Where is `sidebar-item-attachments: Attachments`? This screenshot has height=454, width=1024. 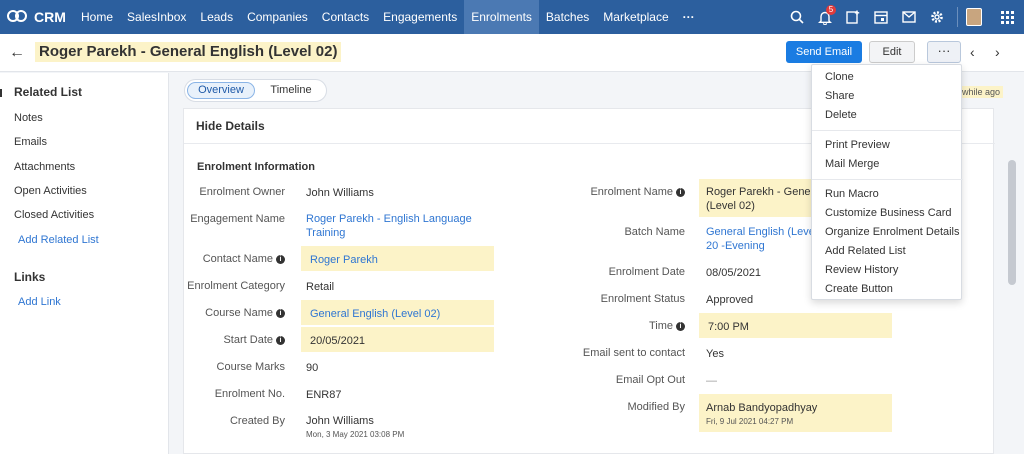 sidebar-item-attachments: Attachments is located at coordinates (44, 167).